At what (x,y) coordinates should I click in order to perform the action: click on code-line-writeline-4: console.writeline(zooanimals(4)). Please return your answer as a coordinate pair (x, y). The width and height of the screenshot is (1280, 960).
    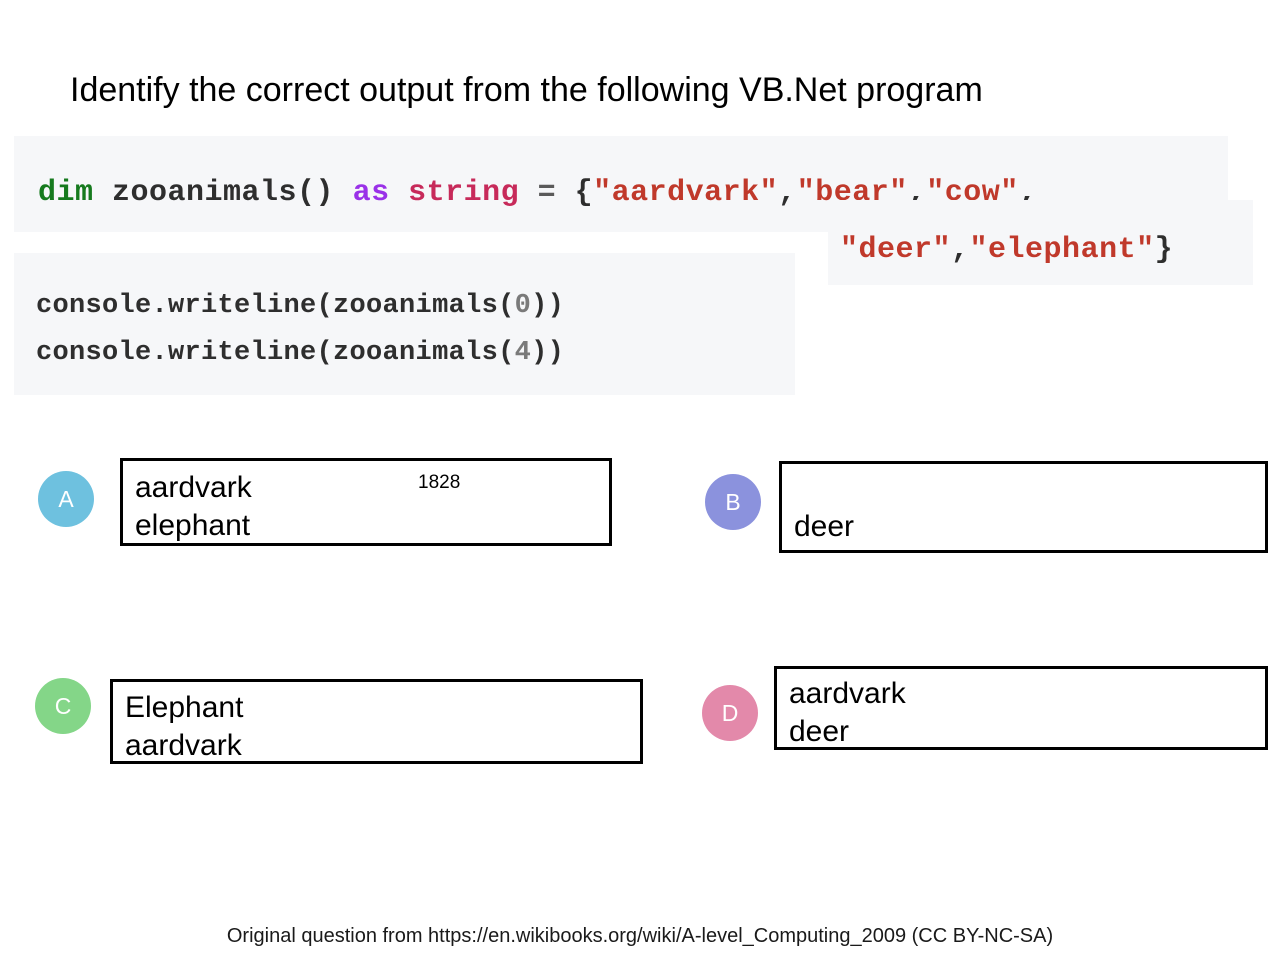
    Looking at the image, I should click on (300, 353).